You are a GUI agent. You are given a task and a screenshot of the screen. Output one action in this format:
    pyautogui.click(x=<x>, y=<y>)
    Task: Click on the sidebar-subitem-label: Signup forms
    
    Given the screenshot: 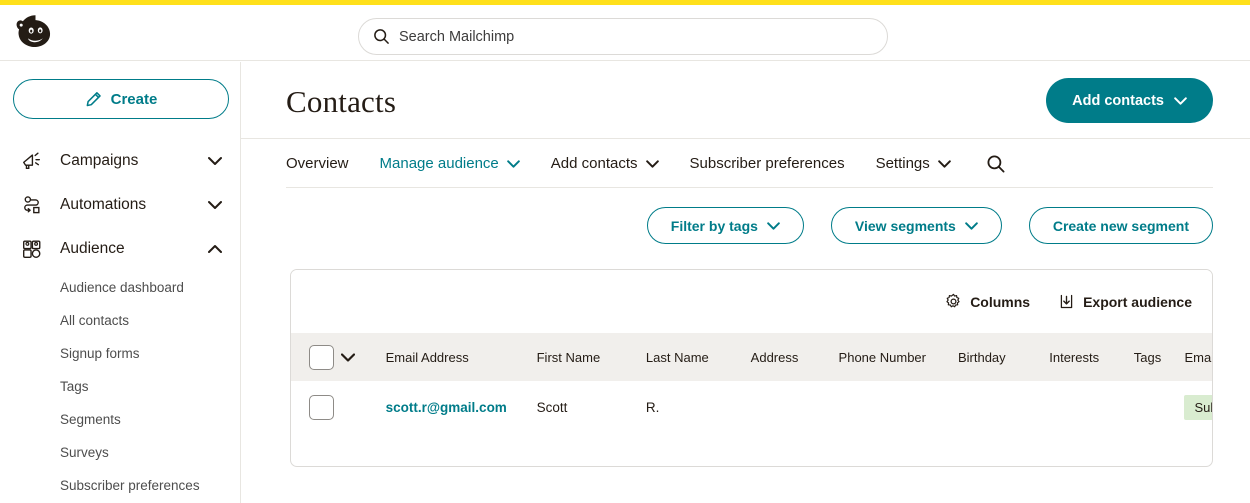 What is the action you would take?
    pyautogui.click(x=100, y=353)
    